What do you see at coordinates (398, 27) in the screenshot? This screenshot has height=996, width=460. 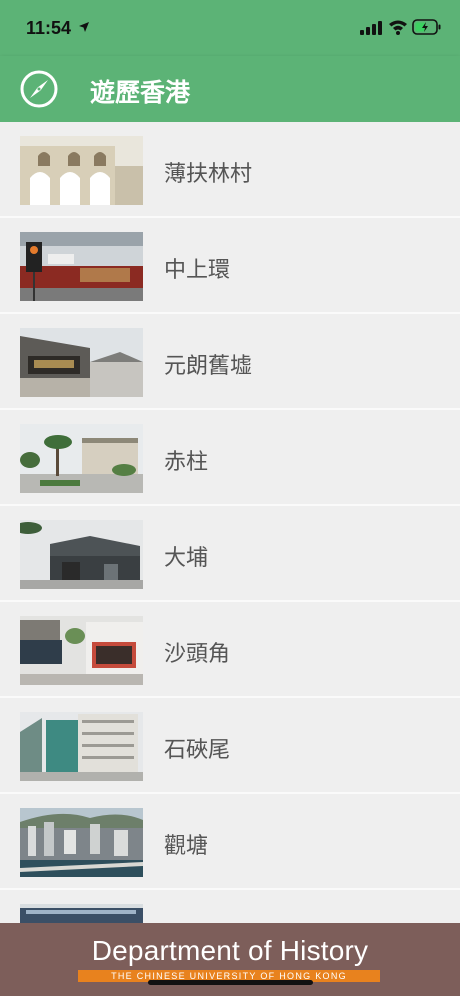 I see `wifi-icon` at bounding box center [398, 27].